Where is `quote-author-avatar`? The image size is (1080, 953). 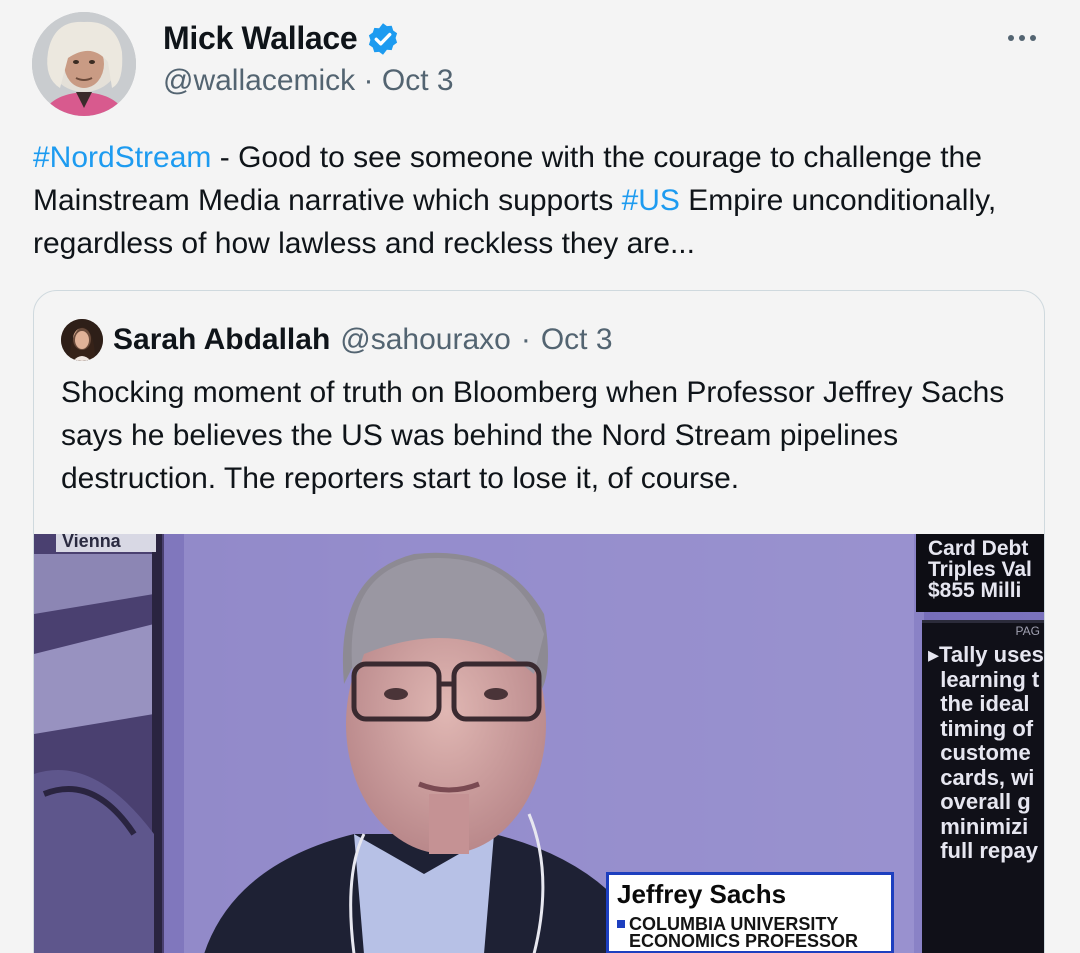
quote-author-avatar is located at coordinates (82, 340).